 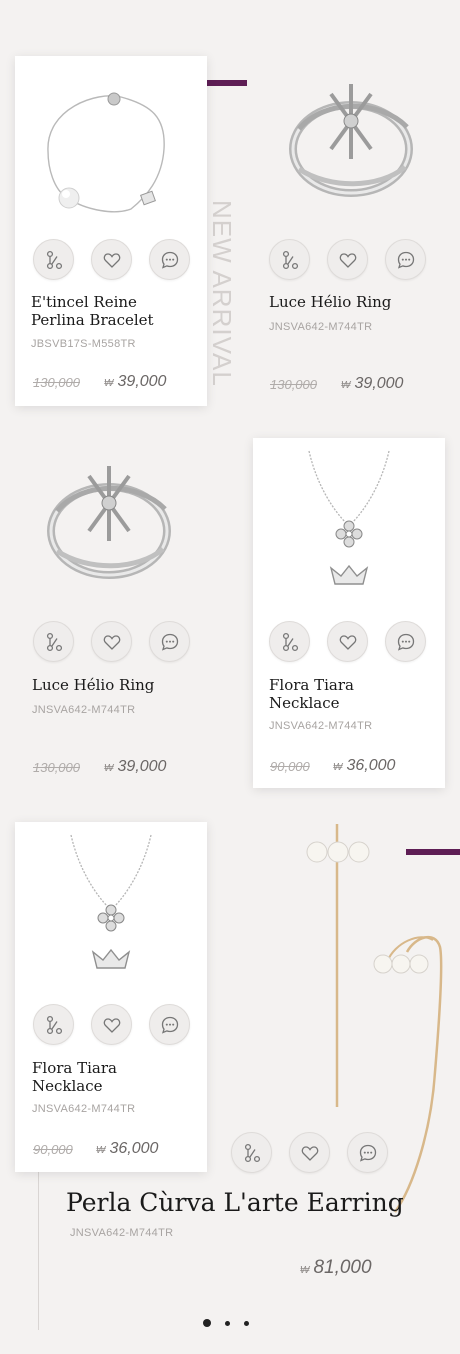 I want to click on new-arrival-label: NEW ARRIVAL, so click(x=222, y=293).